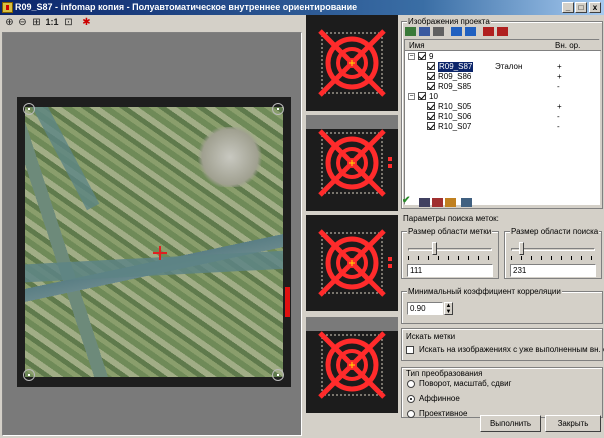  What do you see at coordinates (470, 31) in the screenshot?
I see `tree-tool-5-icon` at bounding box center [470, 31].